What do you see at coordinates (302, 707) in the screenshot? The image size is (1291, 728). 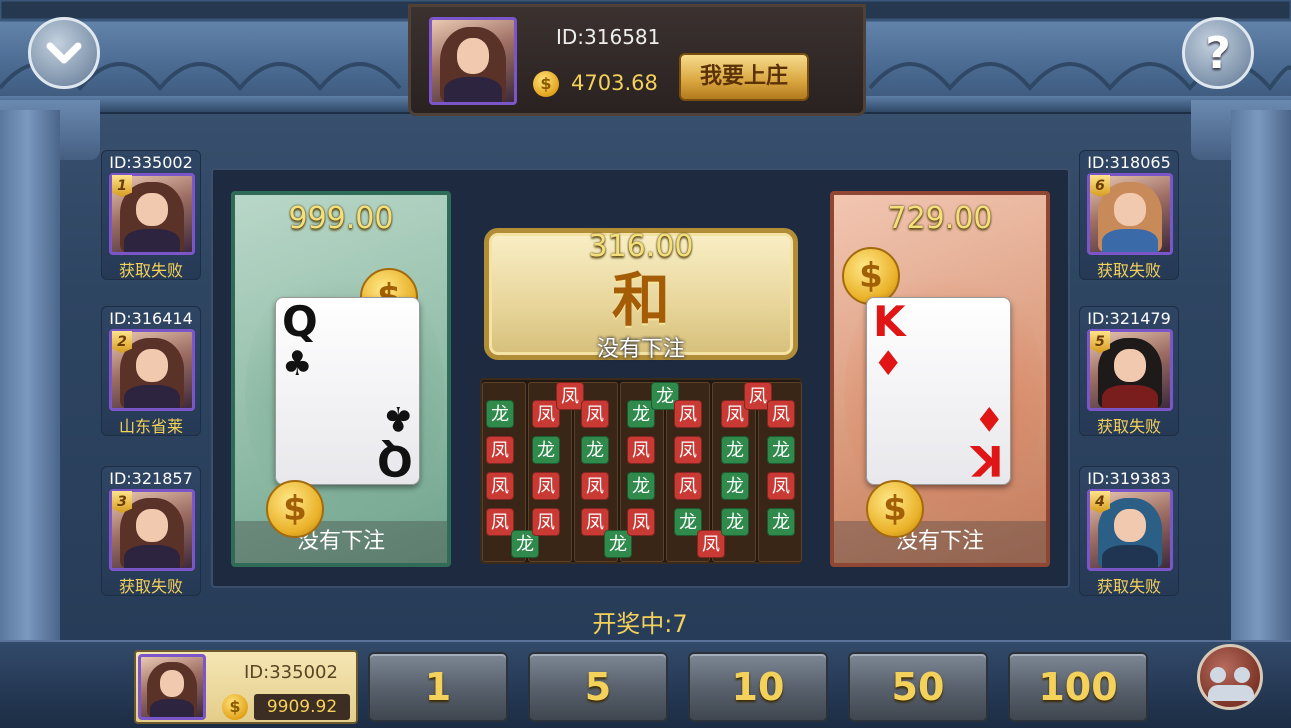 I see `my-gold: 9909.92` at bounding box center [302, 707].